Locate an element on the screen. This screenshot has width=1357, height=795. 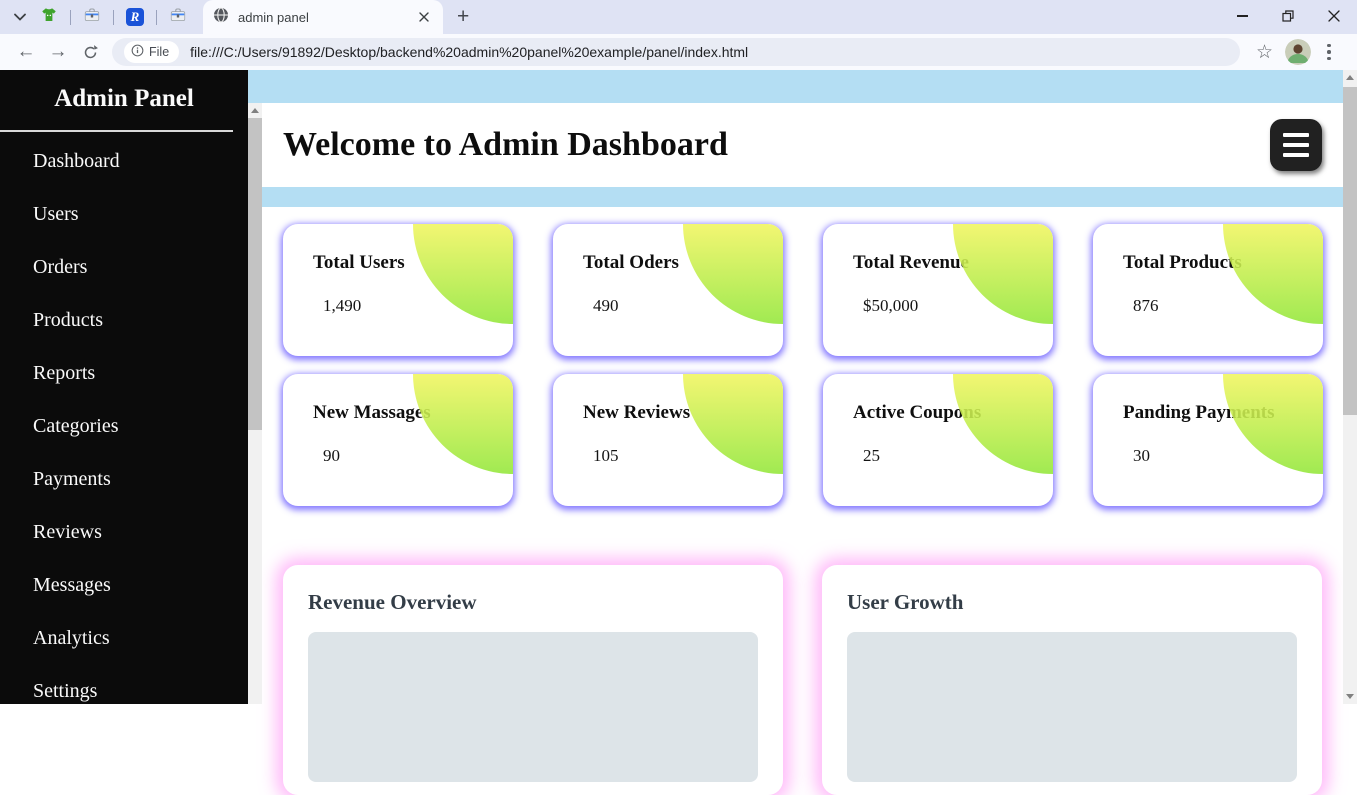
stat-card-new-messages: New Massages 90 is located at coordinates (398, 440).